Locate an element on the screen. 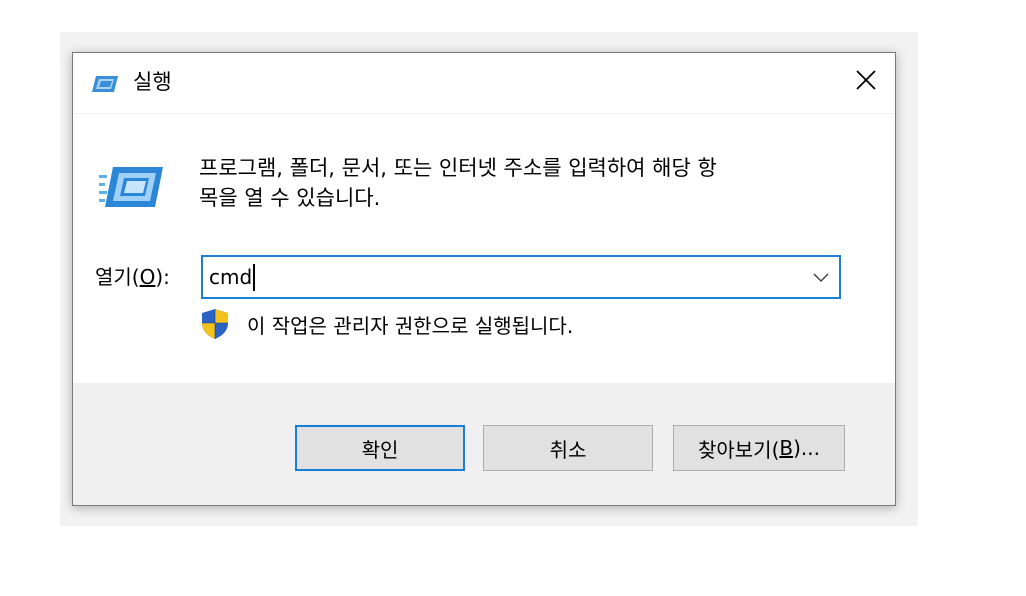  text-caret is located at coordinates (254, 277).